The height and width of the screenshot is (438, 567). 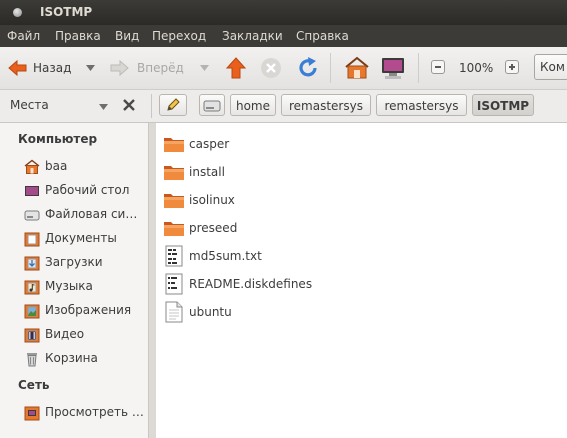 What do you see at coordinates (283, 68) in the screenshot?
I see `toolbar: Назад Вперёд 100% Ком` at bounding box center [283, 68].